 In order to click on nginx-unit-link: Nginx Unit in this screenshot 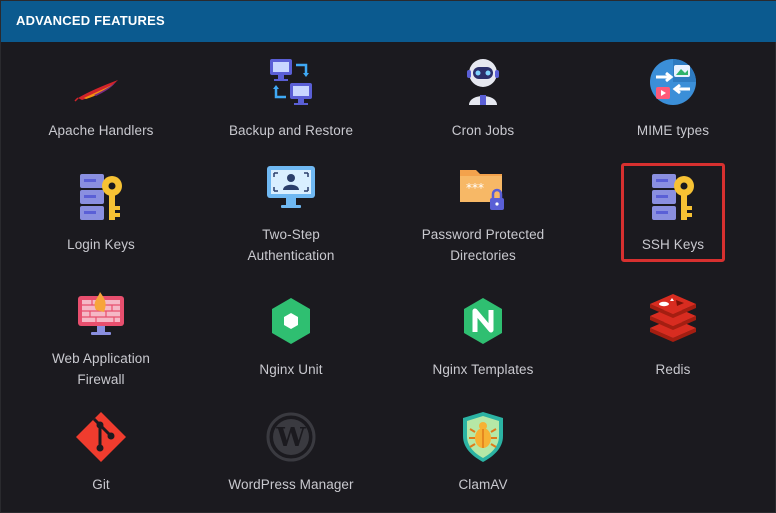, I will do `click(291, 337)`.